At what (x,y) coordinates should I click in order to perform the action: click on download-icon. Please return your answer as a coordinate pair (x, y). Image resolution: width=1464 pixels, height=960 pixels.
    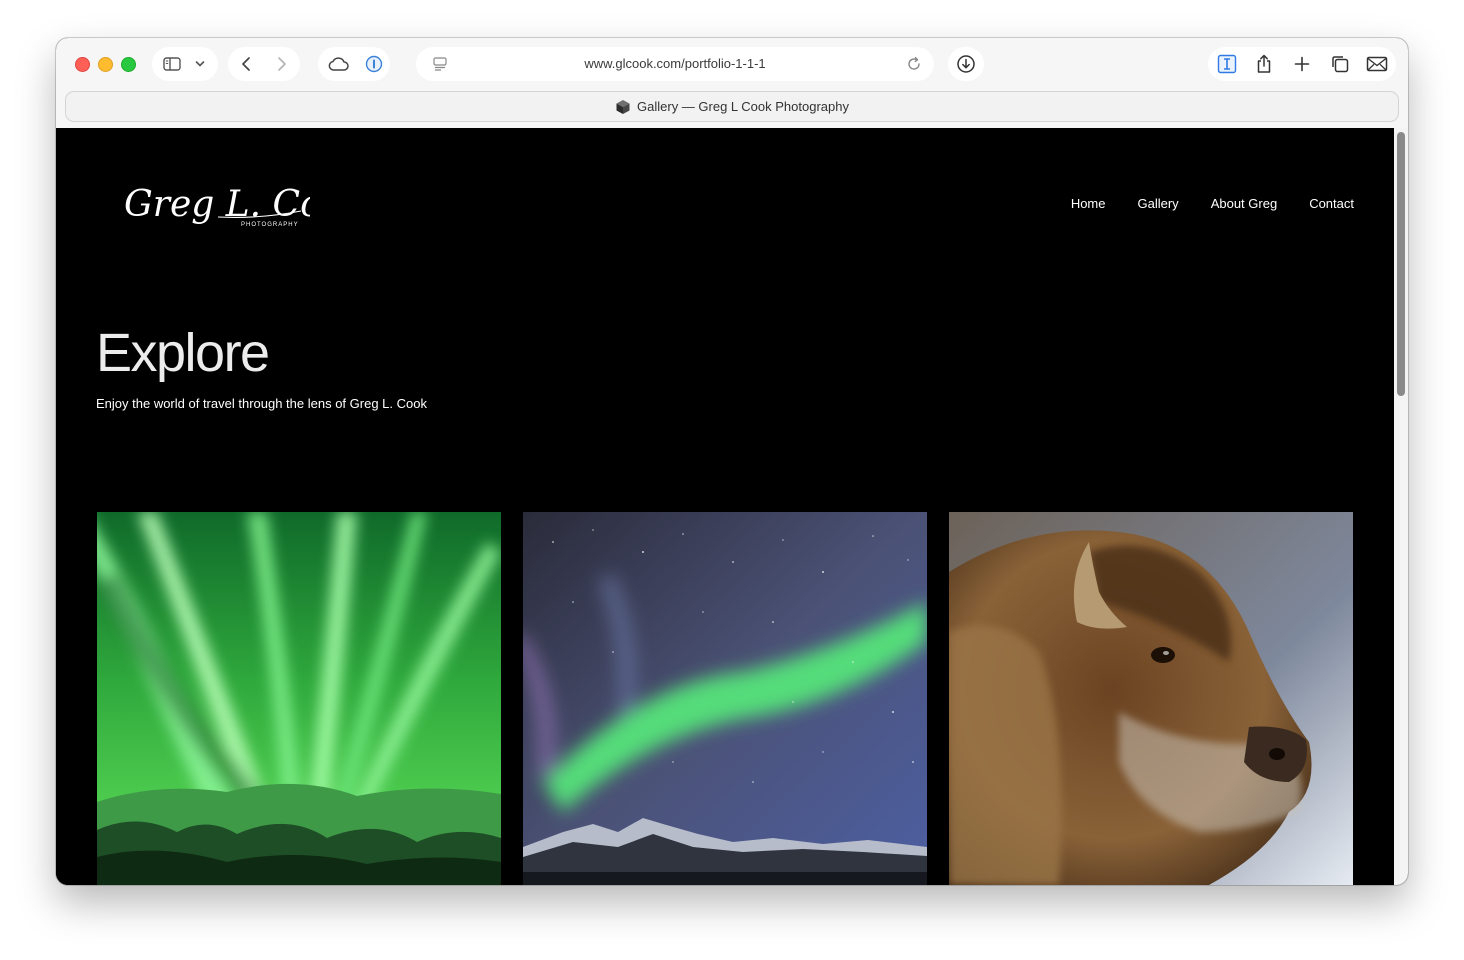
    Looking at the image, I should click on (966, 64).